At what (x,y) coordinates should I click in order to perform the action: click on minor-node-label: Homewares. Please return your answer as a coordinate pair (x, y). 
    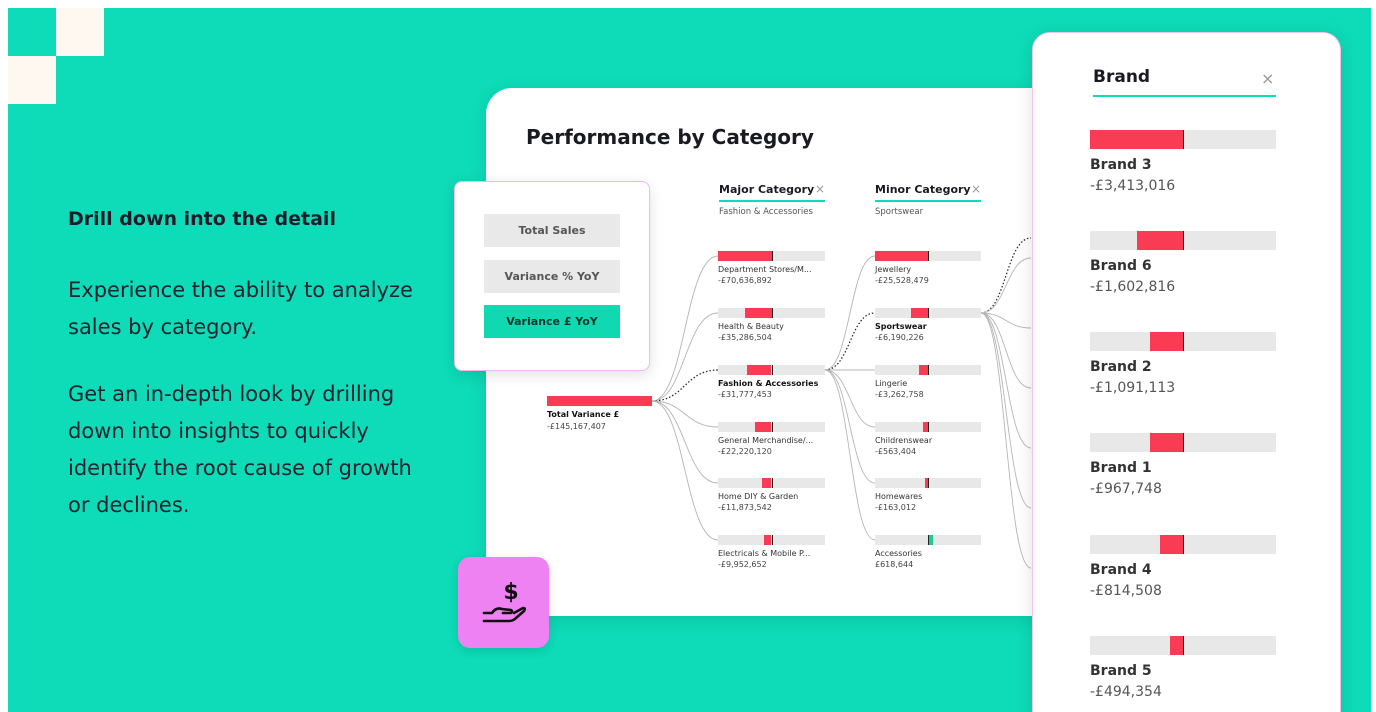
    Looking at the image, I should click on (899, 496).